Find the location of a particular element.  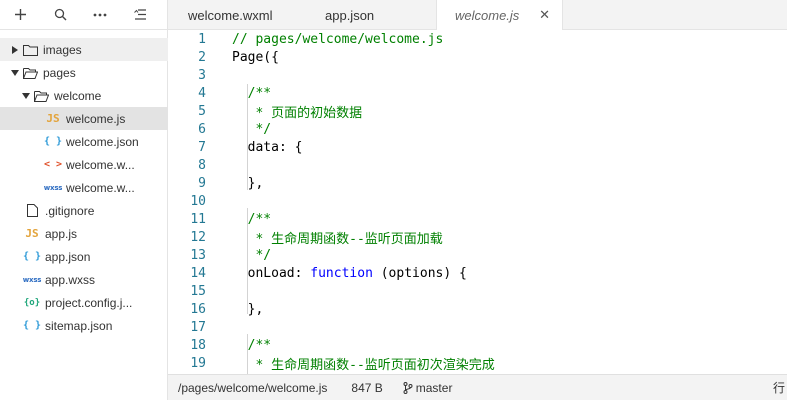

code-text: * 生命周期函数--监听页面加载 is located at coordinates (337, 239).